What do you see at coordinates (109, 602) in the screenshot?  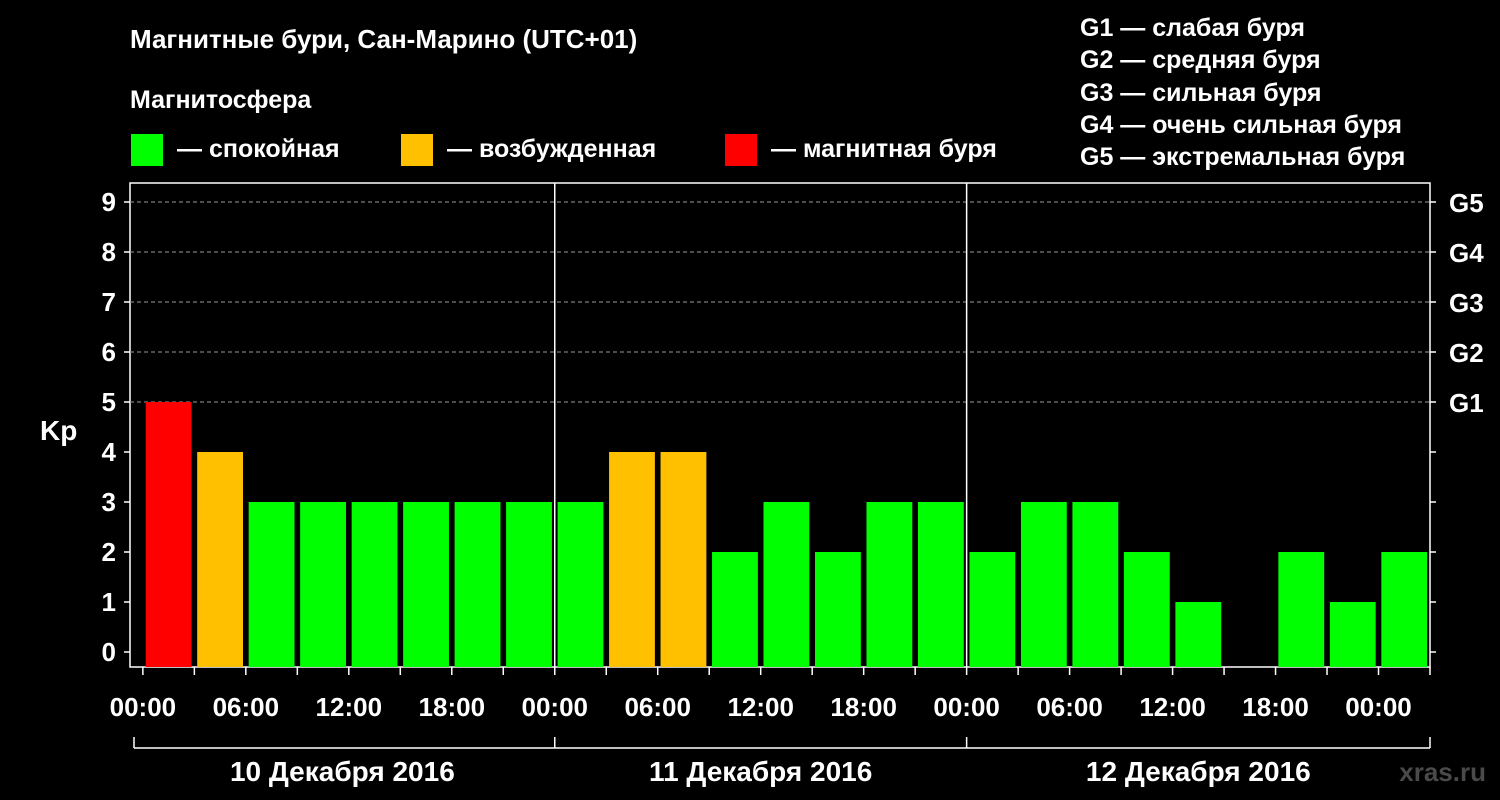 I see `y-tick-label: 1` at bounding box center [109, 602].